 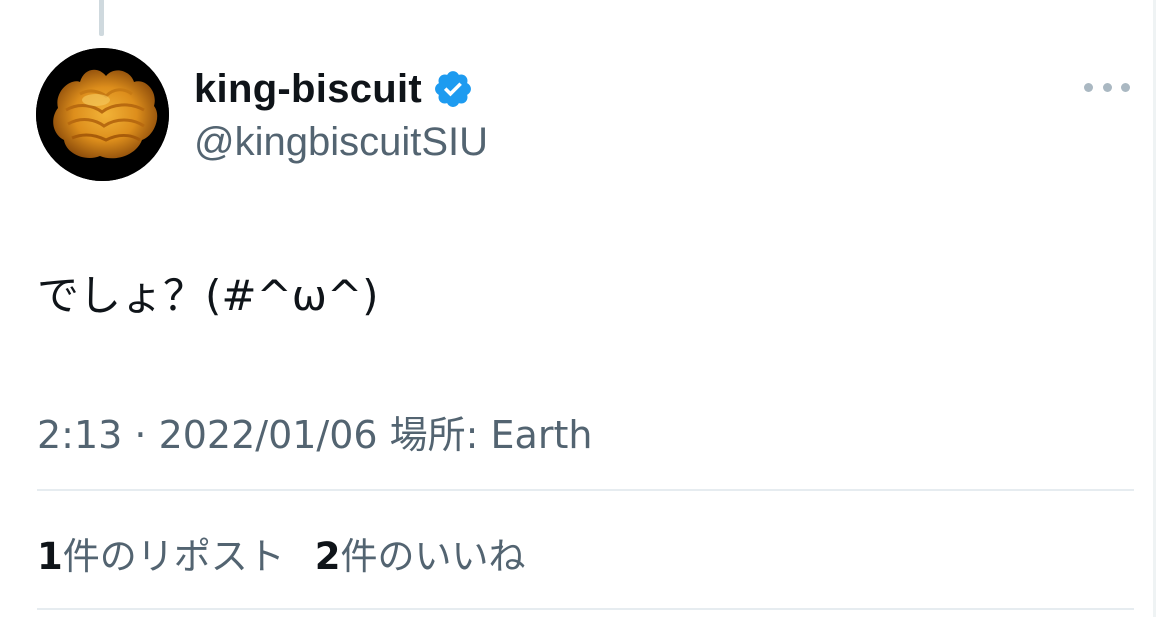 I want to click on author-name-row: king-biscuit, so click(x=334, y=89).